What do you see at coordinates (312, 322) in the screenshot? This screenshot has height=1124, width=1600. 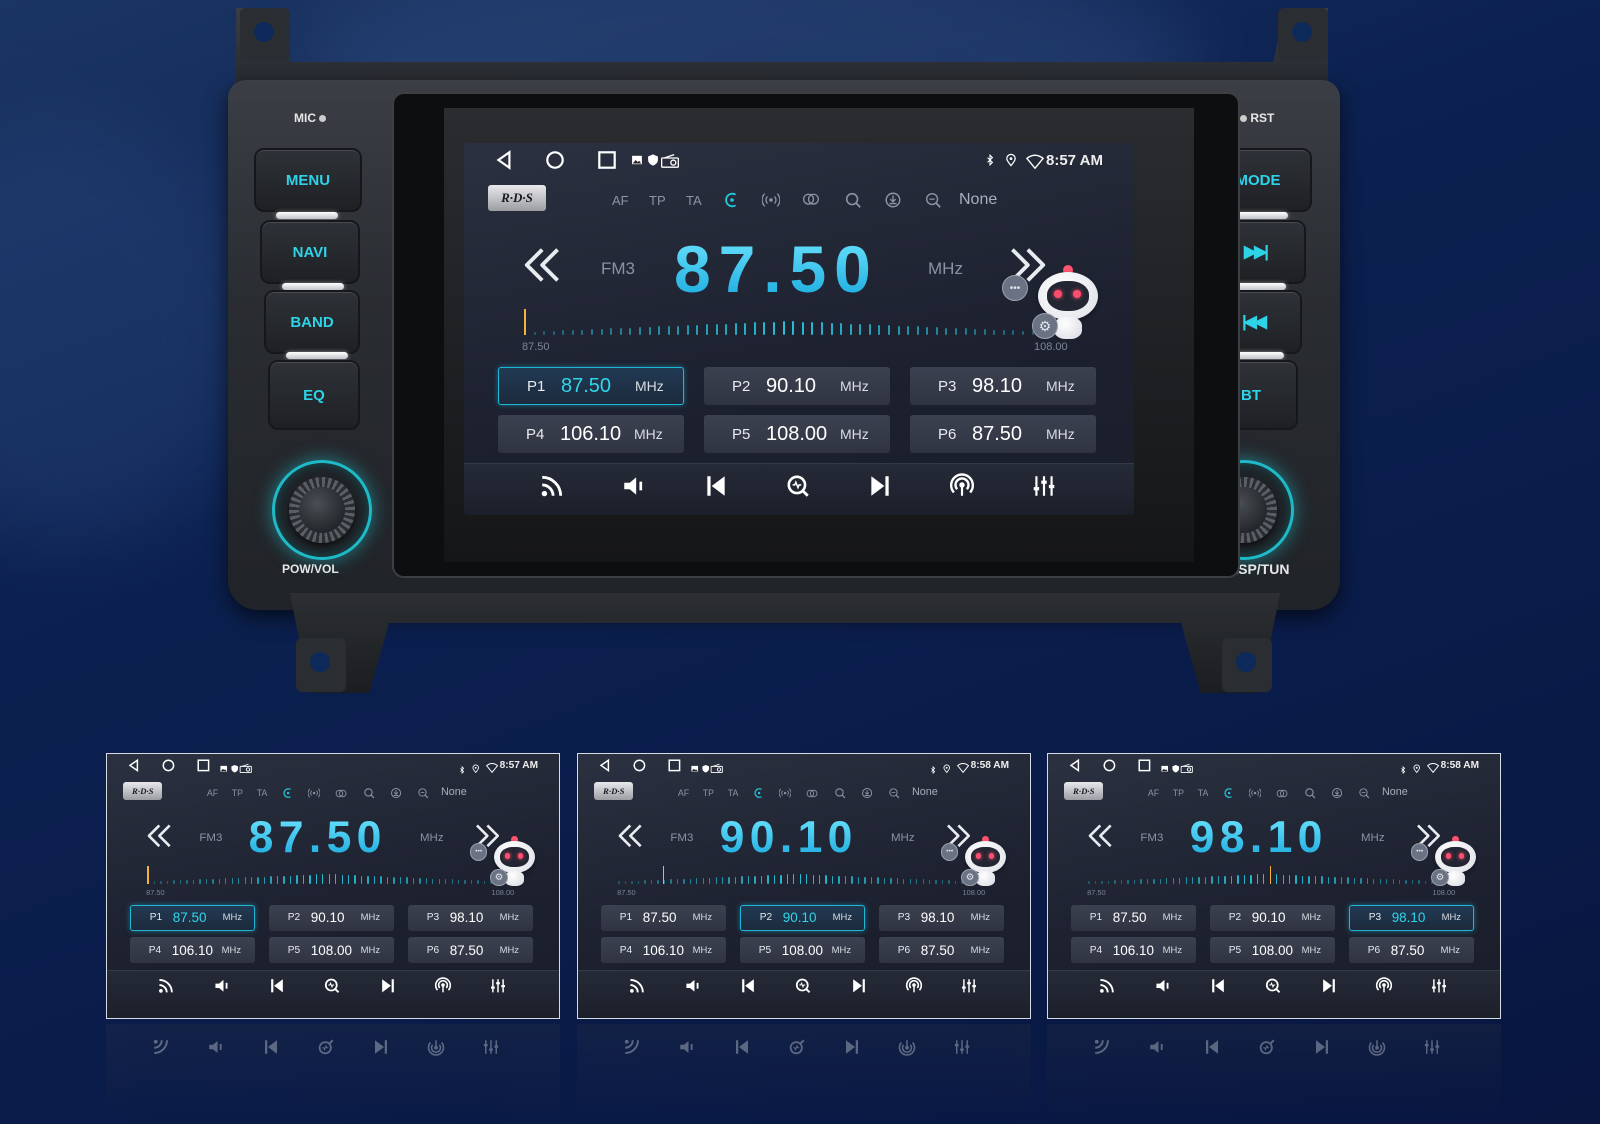 I see `band-button: BAND` at bounding box center [312, 322].